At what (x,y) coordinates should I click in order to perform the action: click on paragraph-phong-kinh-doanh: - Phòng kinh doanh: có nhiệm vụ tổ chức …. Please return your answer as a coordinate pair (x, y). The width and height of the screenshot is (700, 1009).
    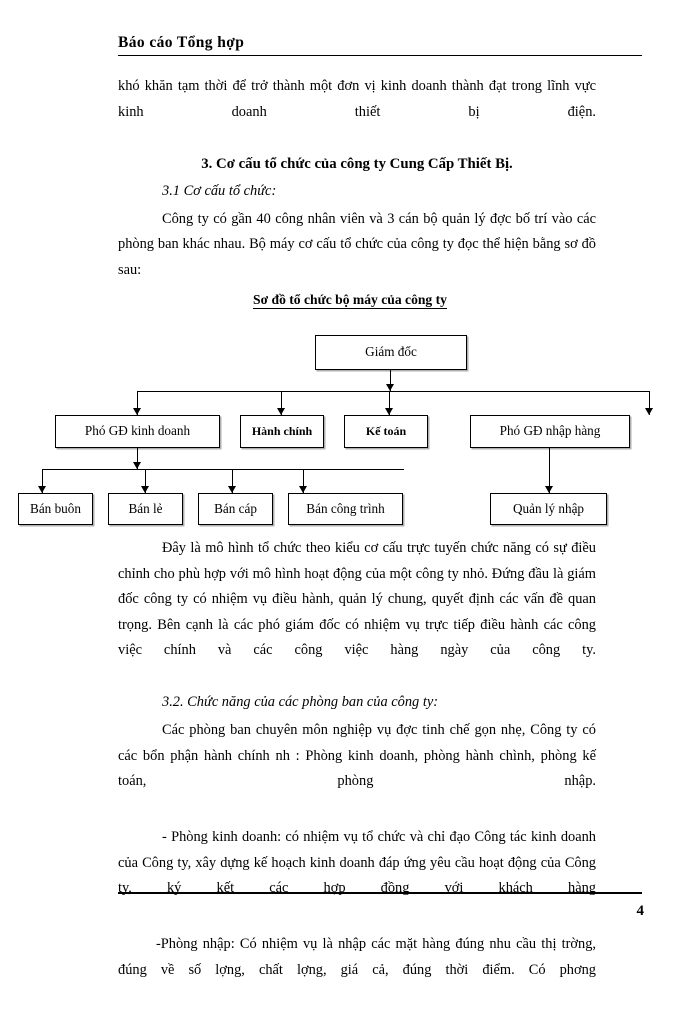
    Looking at the image, I should click on (357, 862).